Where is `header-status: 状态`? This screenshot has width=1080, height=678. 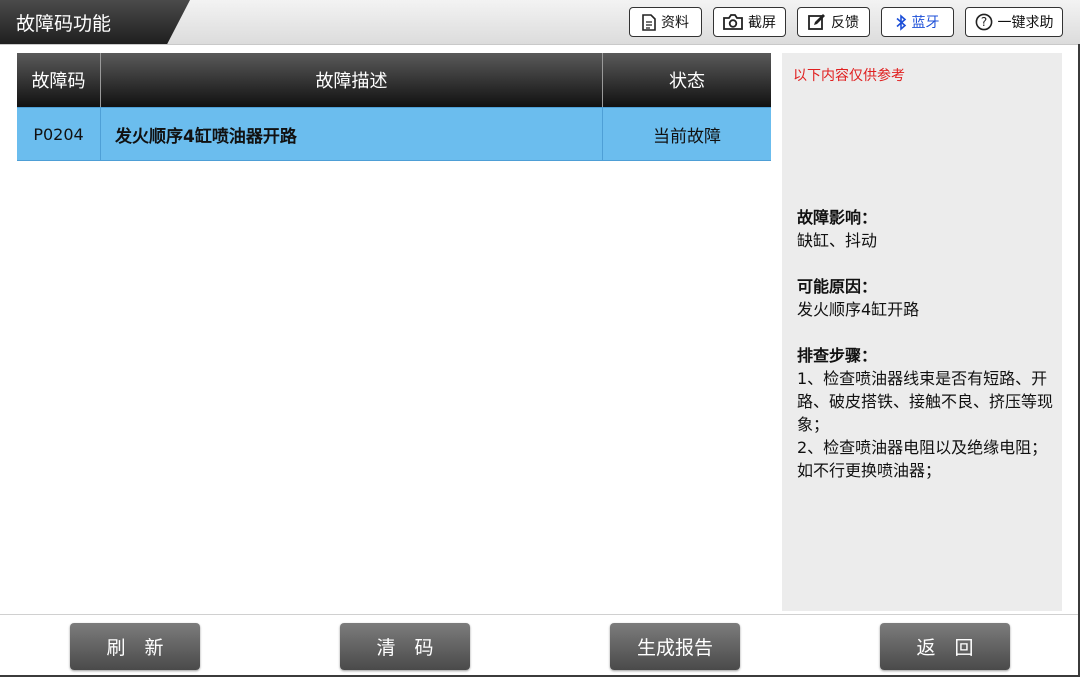
header-status: 状态 is located at coordinates (687, 81).